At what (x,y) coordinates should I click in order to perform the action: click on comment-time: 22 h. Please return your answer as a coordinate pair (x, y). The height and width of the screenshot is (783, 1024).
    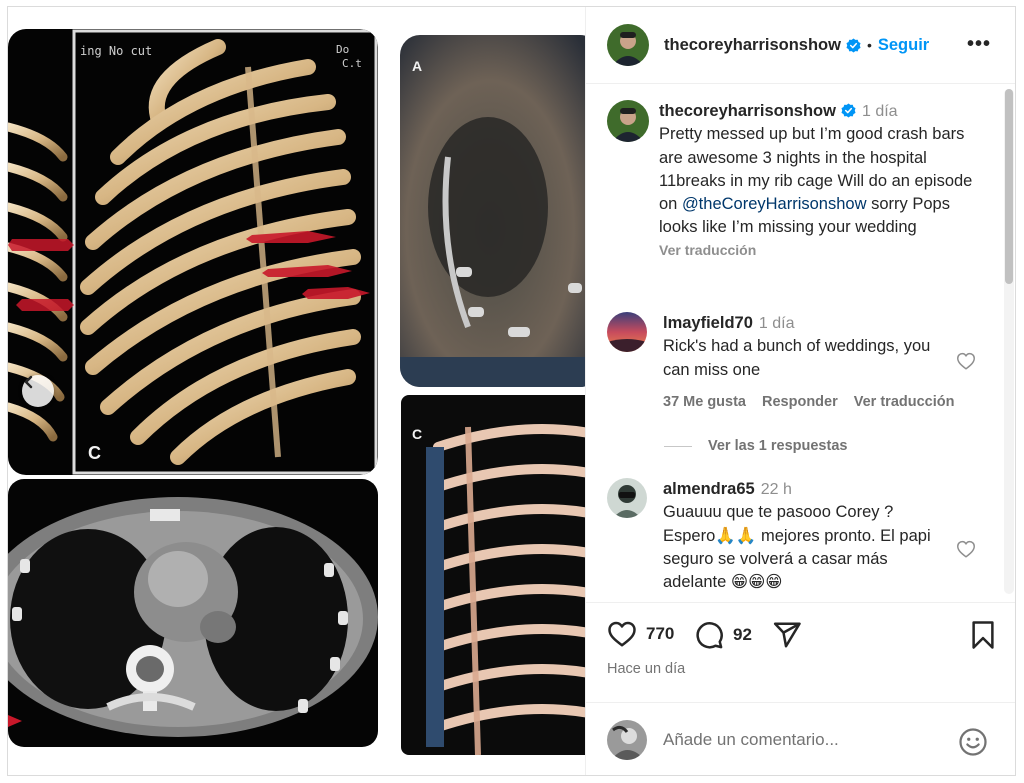
    Looking at the image, I should click on (776, 489).